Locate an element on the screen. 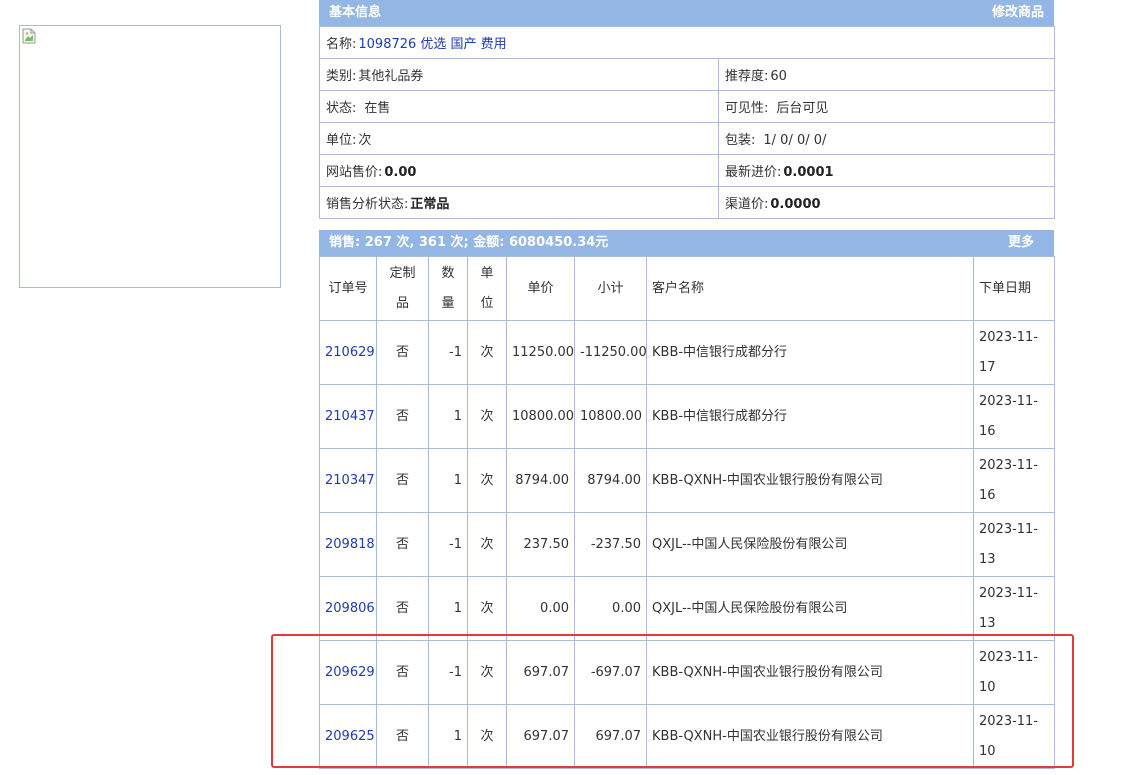 Image resolution: width=1124 pixels, height=775 pixels. product-name-cell: 名称: 1098726 优选 国产 费用 is located at coordinates (687, 42).